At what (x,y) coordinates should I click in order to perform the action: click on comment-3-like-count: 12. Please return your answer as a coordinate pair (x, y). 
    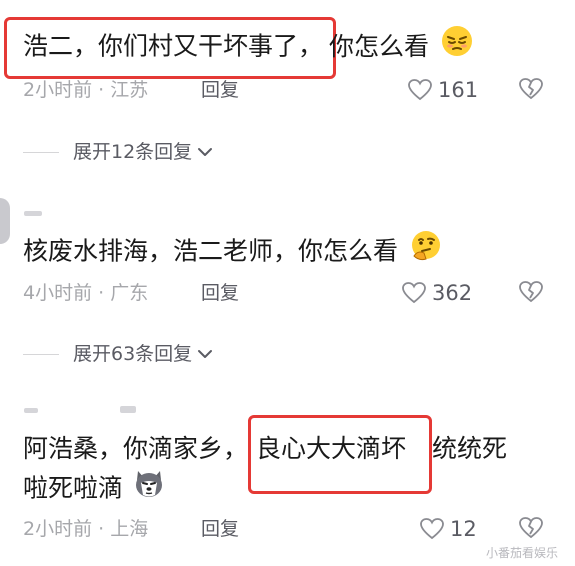
    Looking at the image, I should click on (463, 529).